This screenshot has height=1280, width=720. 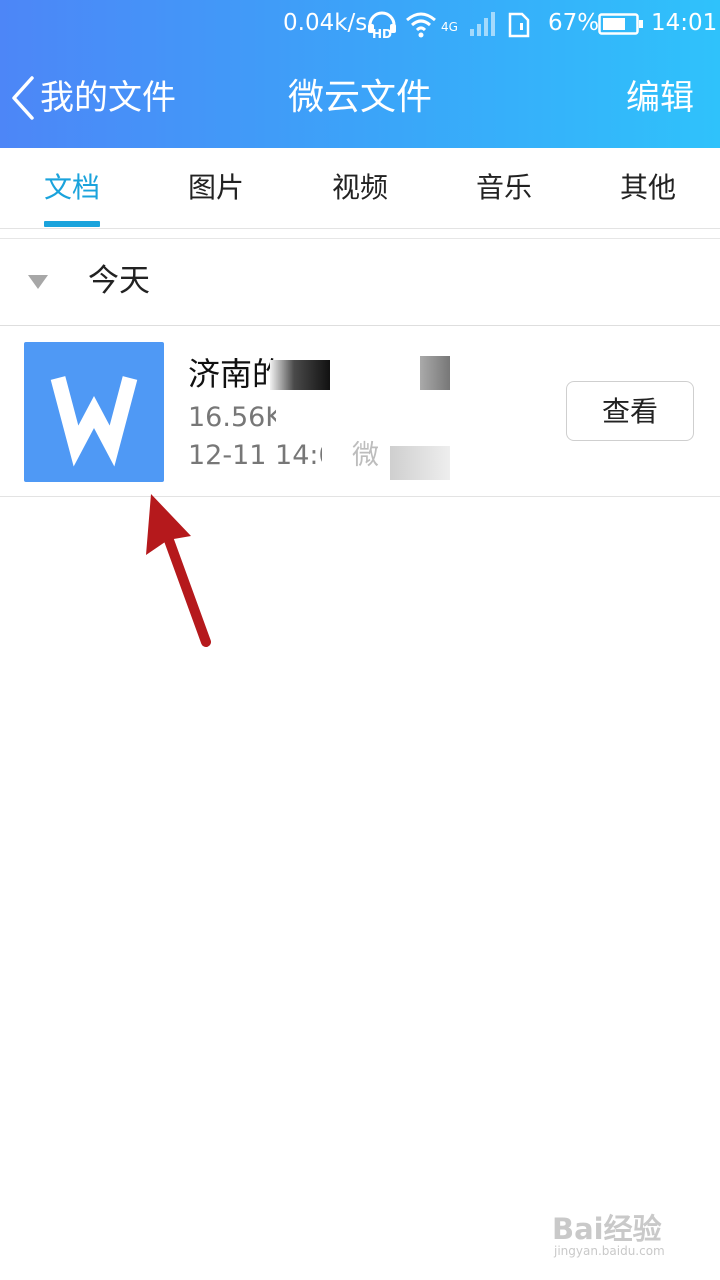 What do you see at coordinates (684, 23) in the screenshot?
I see `clock: 14:01` at bounding box center [684, 23].